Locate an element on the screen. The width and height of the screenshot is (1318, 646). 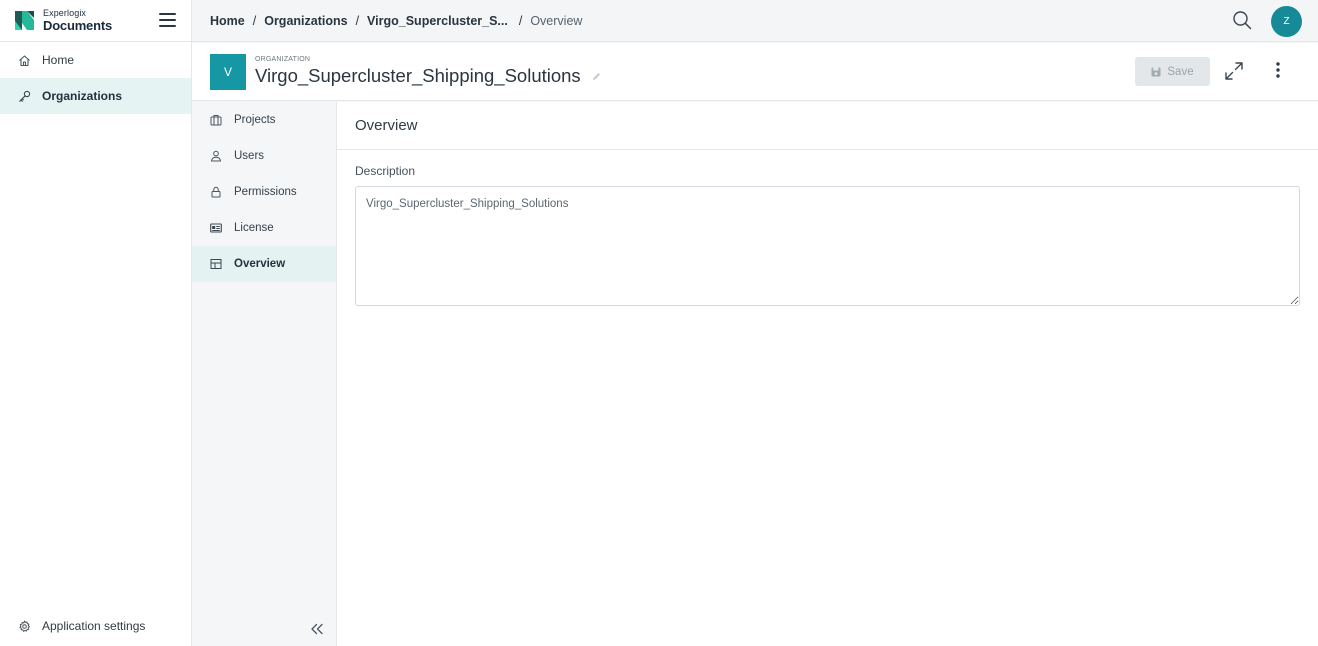
brand: Experlogix Documents is located at coordinates (95, 21).